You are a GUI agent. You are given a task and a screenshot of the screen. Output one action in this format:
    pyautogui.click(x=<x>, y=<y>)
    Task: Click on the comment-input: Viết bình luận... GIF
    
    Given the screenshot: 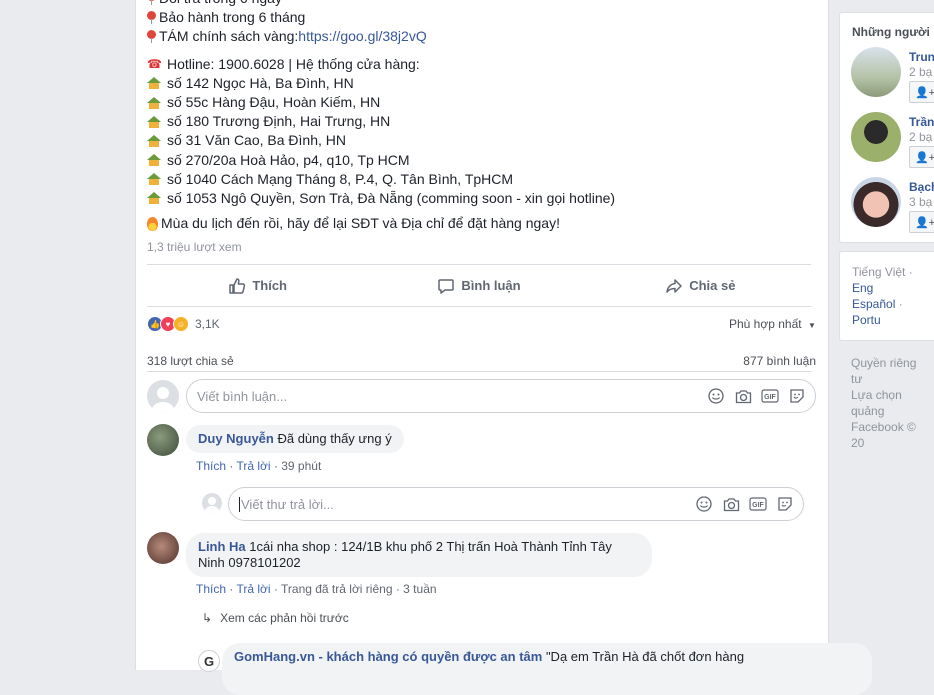 What is the action you would take?
    pyautogui.click(x=501, y=396)
    